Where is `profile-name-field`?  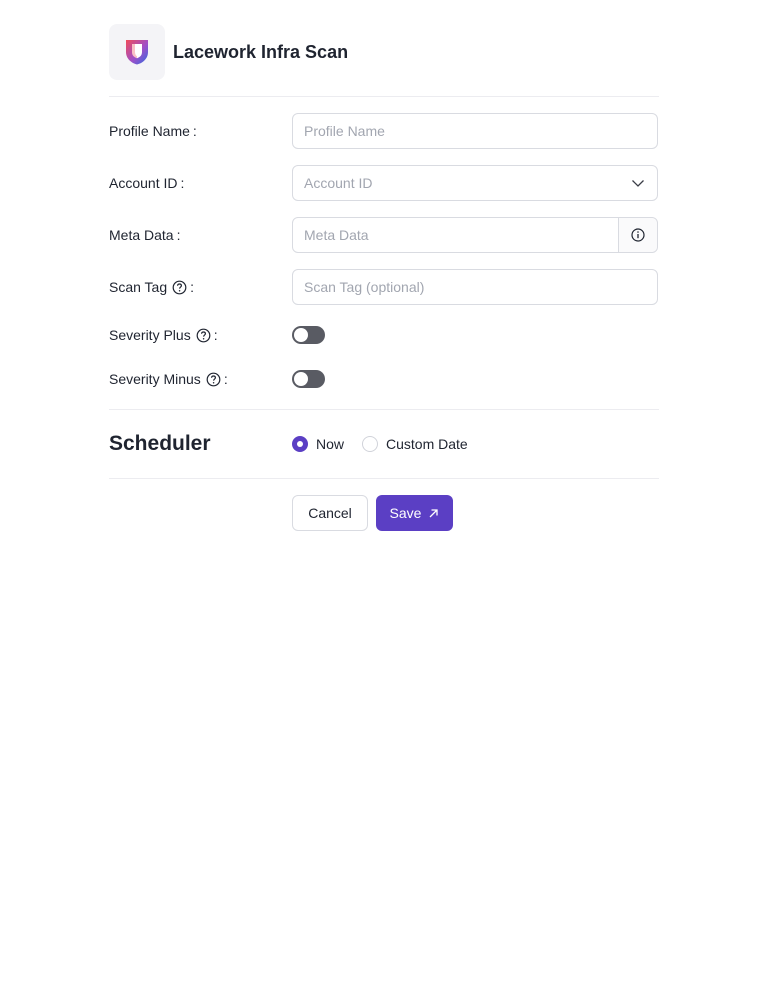
profile-name-field is located at coordinates (475, 131).